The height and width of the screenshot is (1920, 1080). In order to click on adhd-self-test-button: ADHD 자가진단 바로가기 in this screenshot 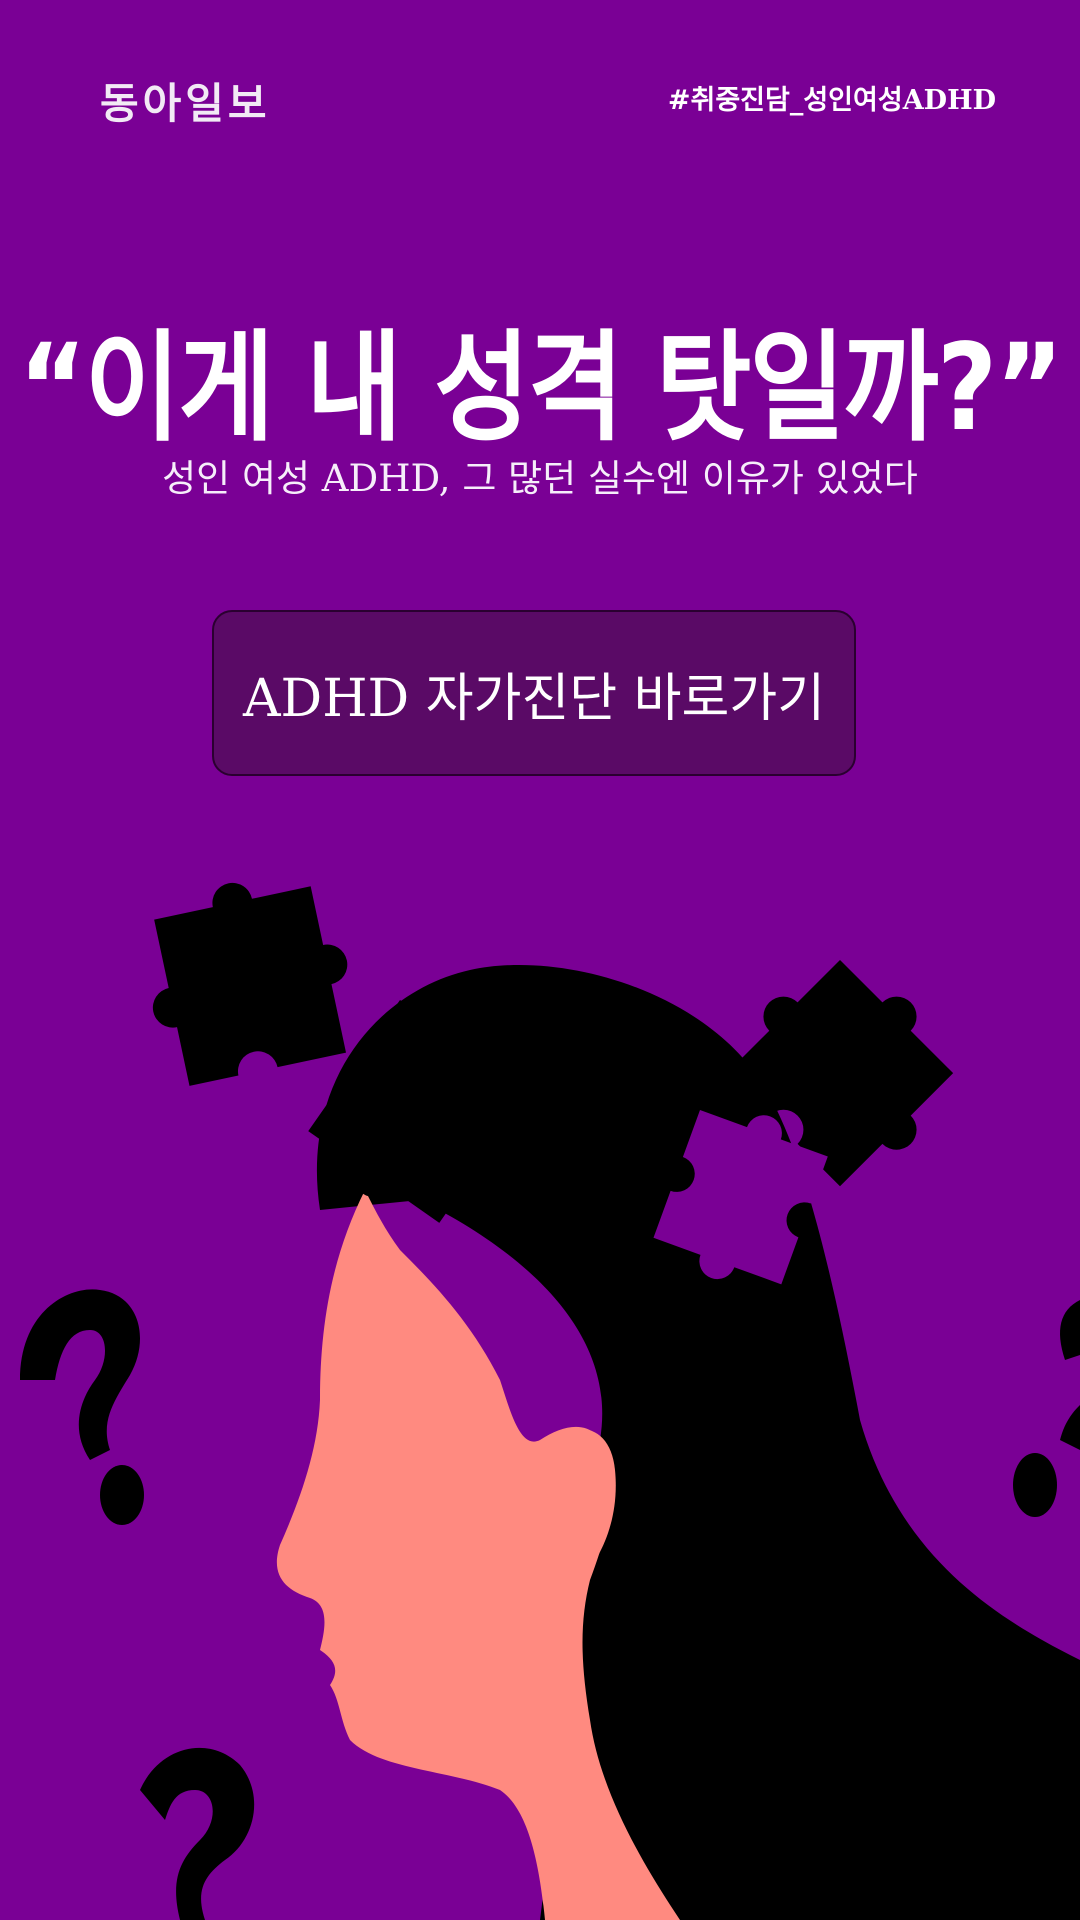, I will do `click(534, 693)`.